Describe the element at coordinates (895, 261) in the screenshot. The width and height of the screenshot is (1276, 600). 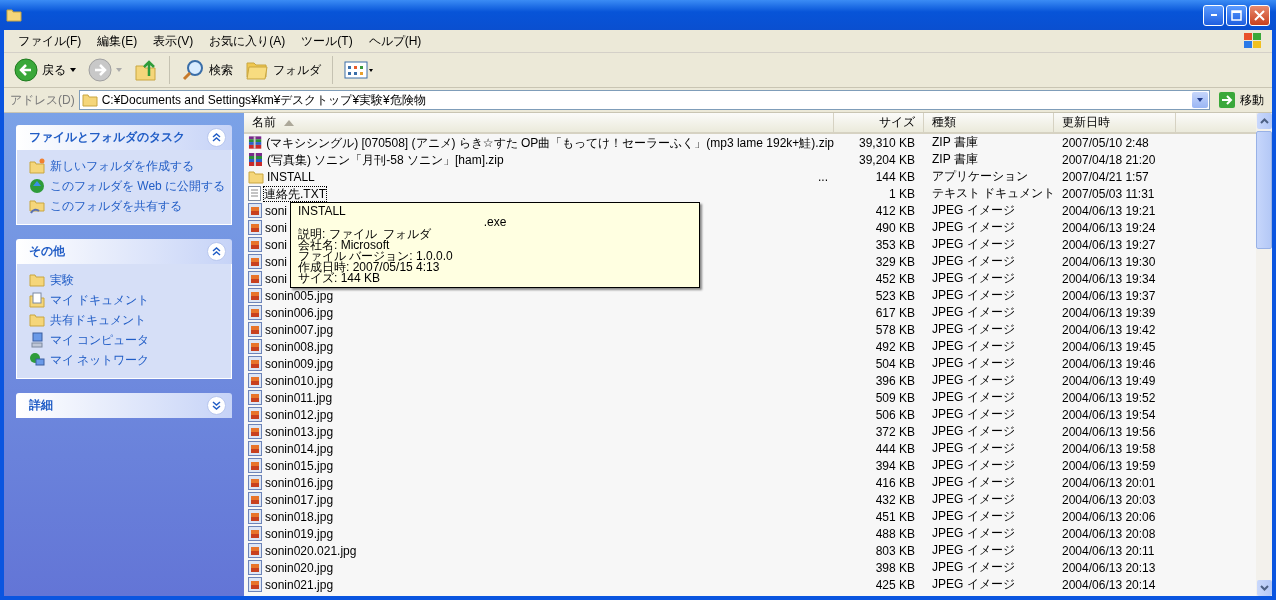
I see `file-size: 329 KB` at that location.